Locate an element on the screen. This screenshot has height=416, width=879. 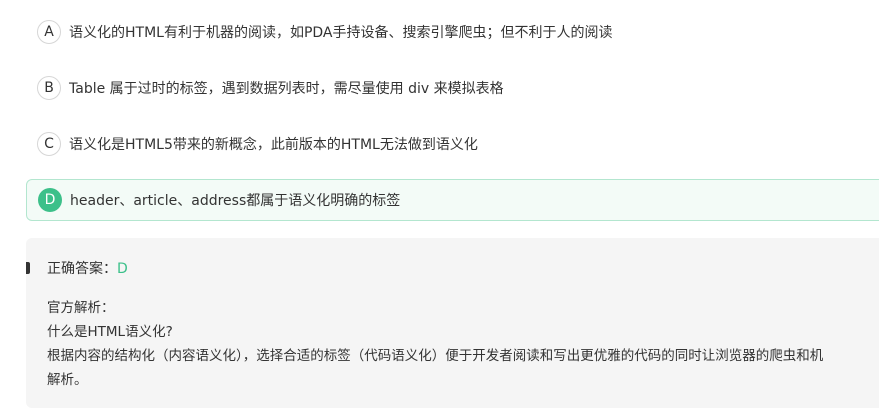
section-marker is located at coordinates (28, 268).